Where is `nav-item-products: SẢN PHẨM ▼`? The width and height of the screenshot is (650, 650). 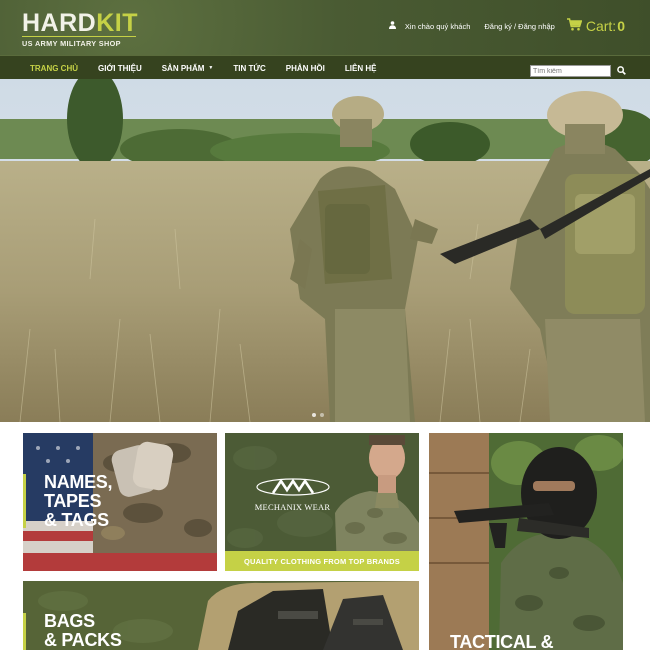 nav-item-products: SẢN PHẨM ▼ is located at coordinates (188, 68).